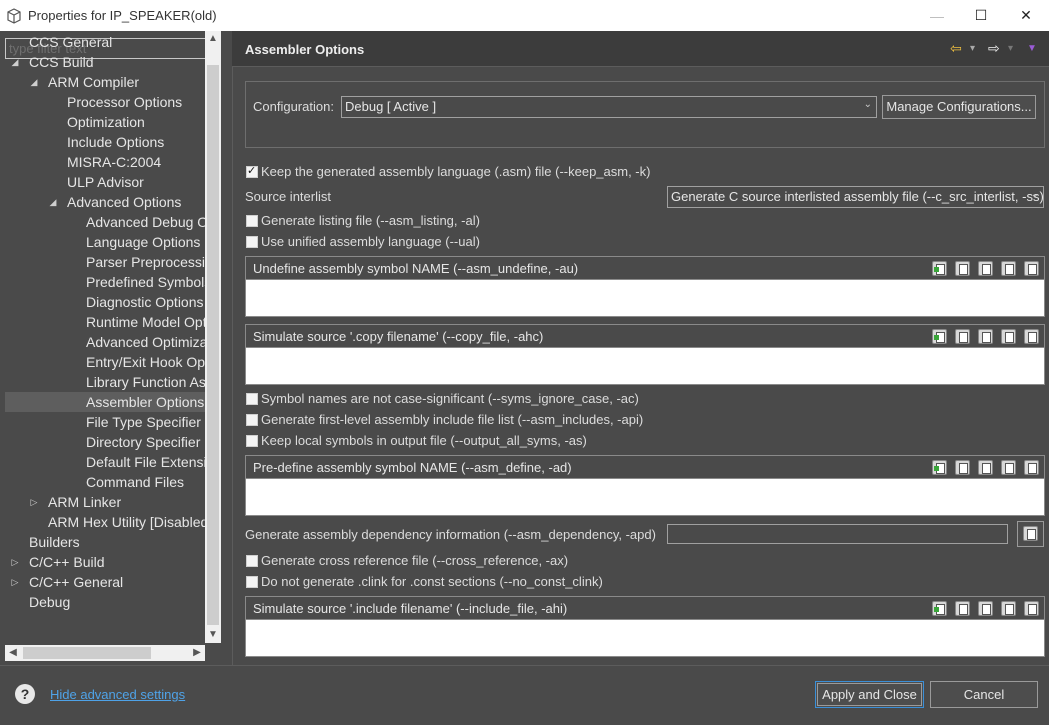 The width and height of the screenshot is (1049, 725). What do you see at coordinates (105, 302) in the screenshot?
I see `tree-item: Diagnostic Options` at bounding box center [105, 302].